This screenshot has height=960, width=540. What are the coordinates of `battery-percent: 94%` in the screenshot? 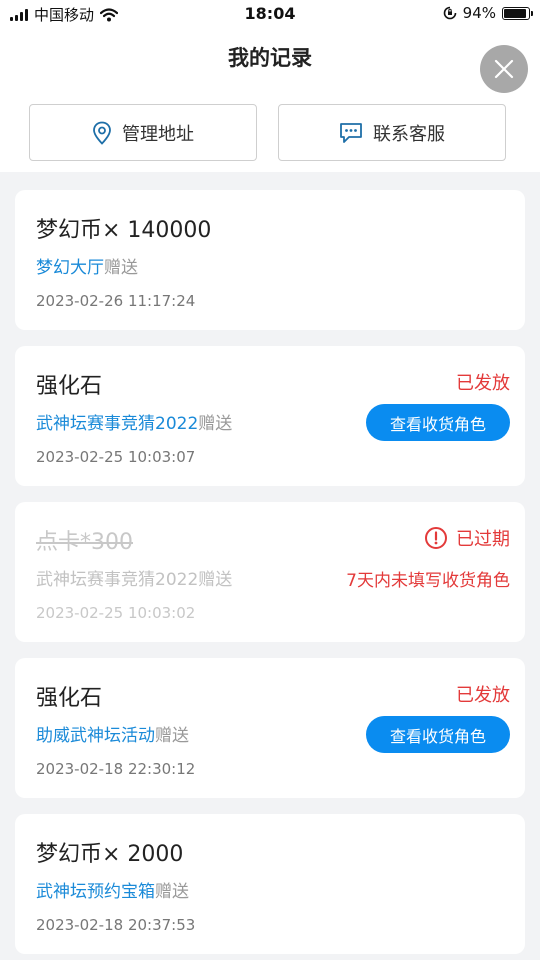 It's located at (479, 13).